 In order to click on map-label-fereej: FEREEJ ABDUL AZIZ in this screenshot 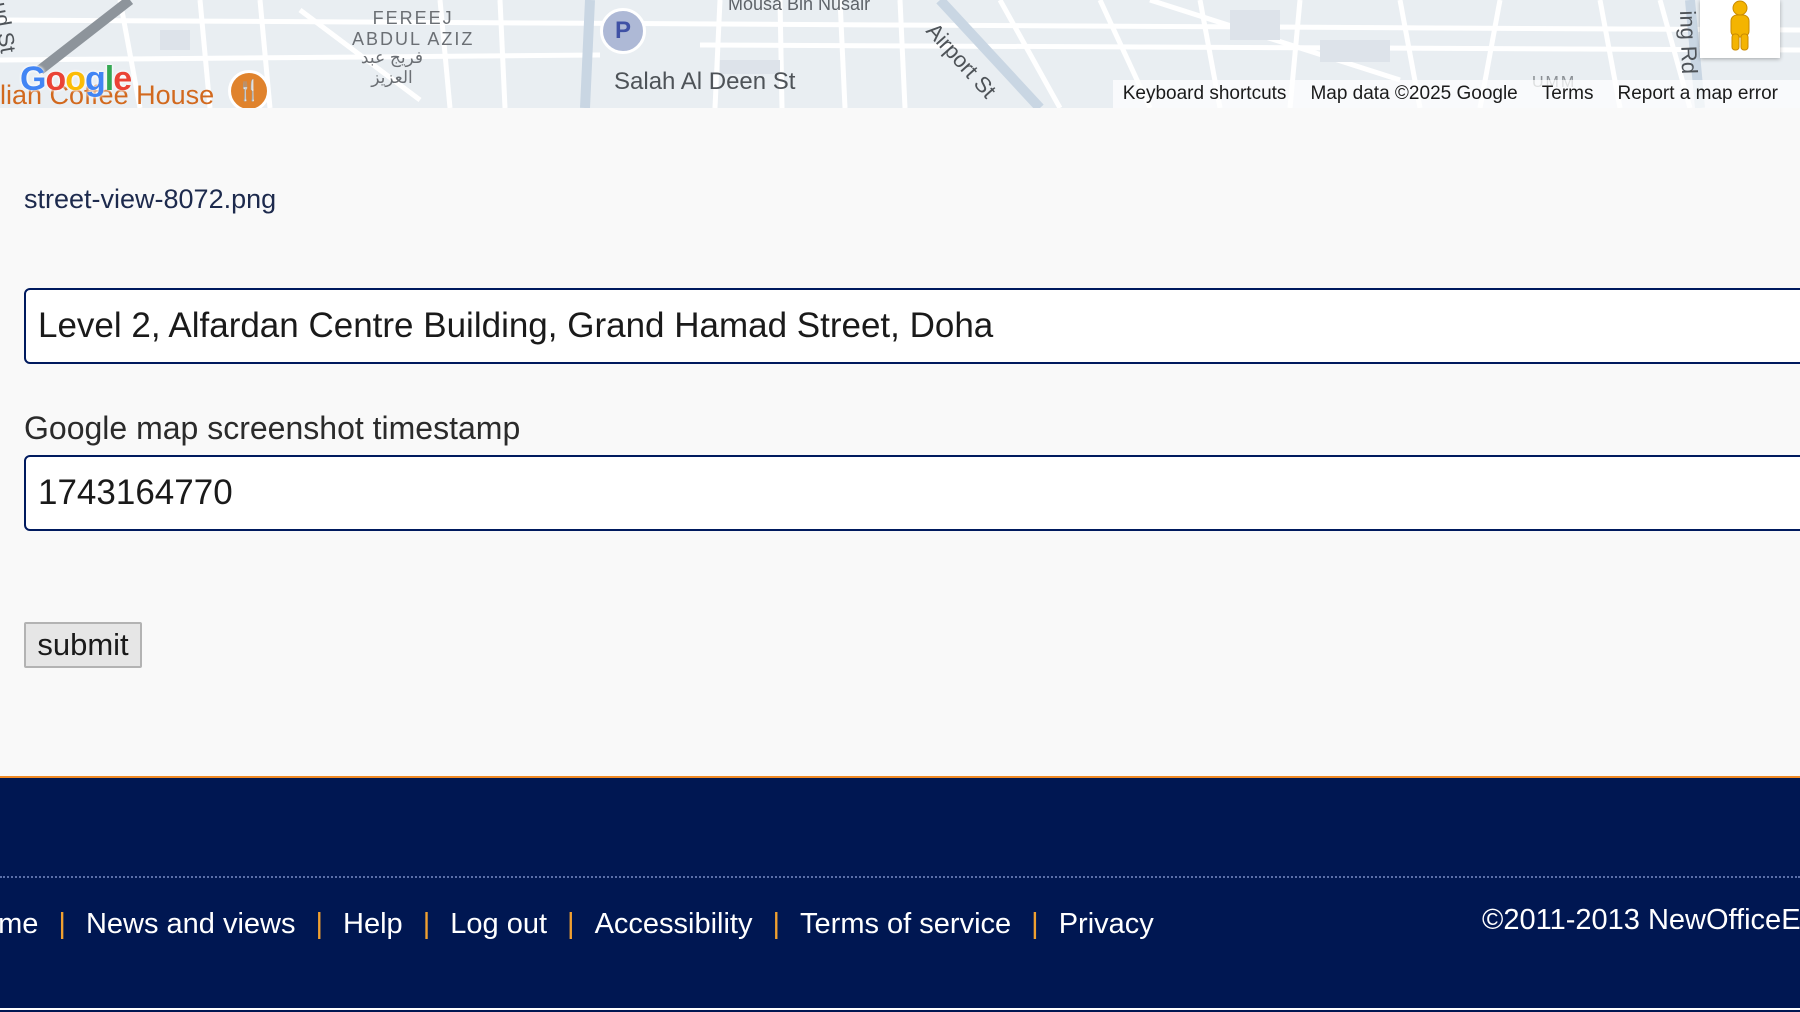, I will do `click(413, 29)`.